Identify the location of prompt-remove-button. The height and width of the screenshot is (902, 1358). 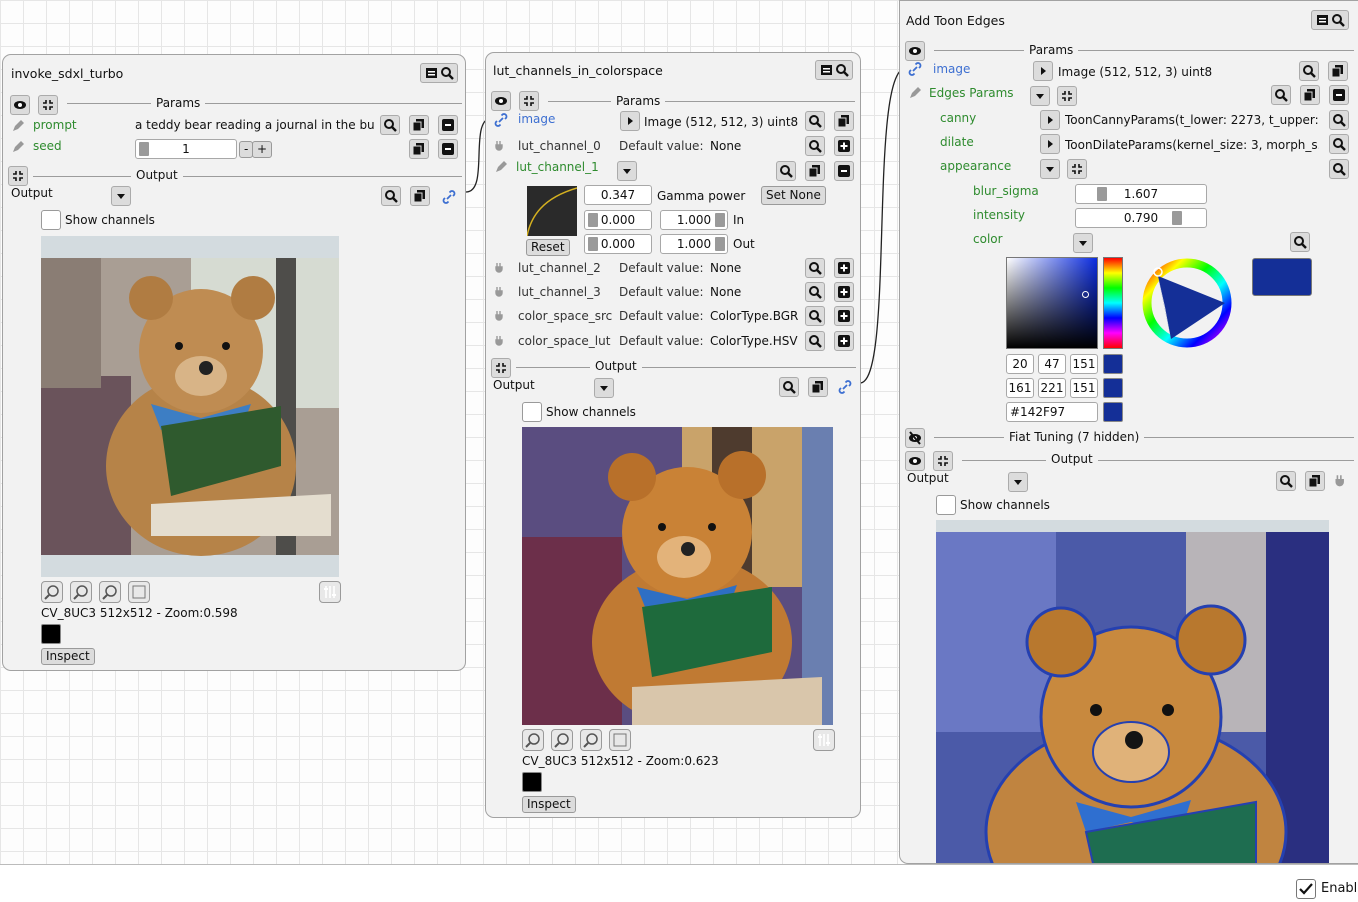
(448, 125).